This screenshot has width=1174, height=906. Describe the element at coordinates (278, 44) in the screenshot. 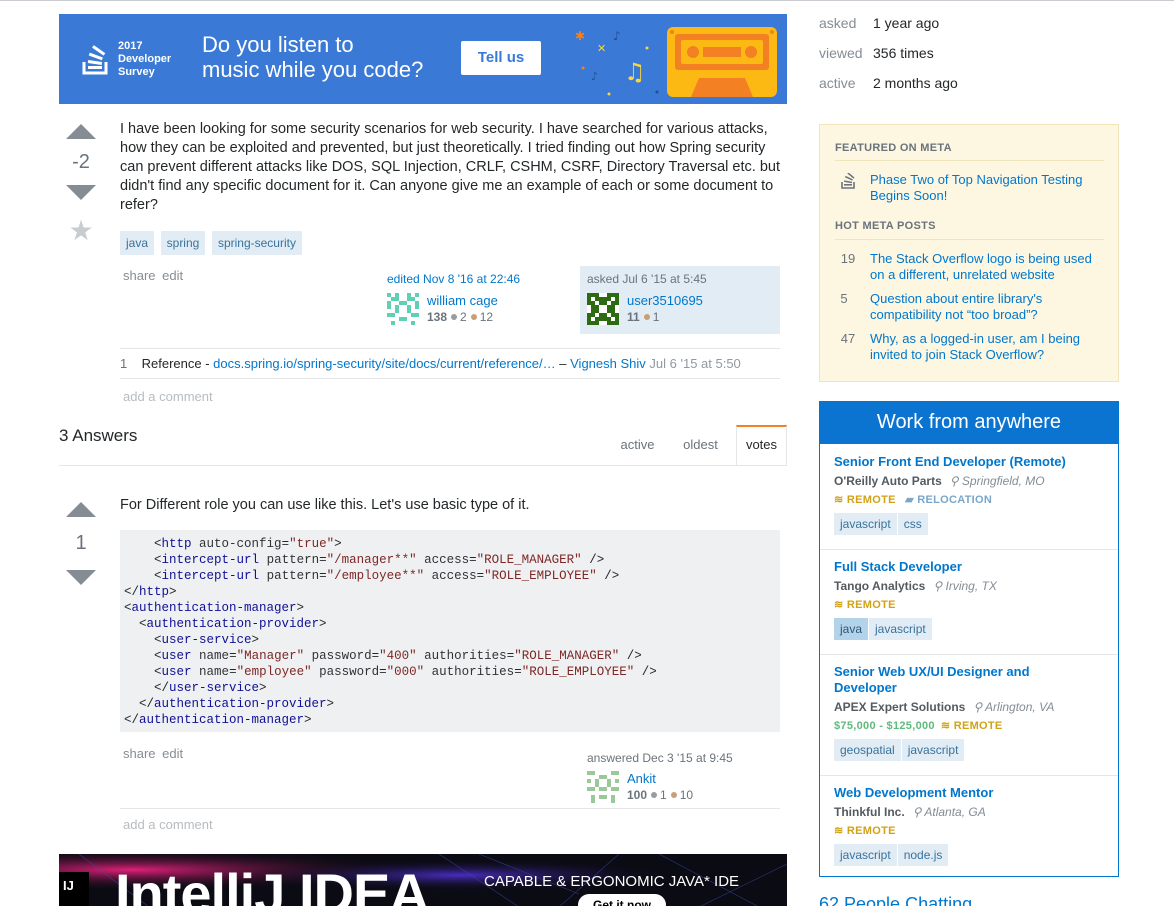

I see `banner-headline-line1: Do you listen to` at that location.